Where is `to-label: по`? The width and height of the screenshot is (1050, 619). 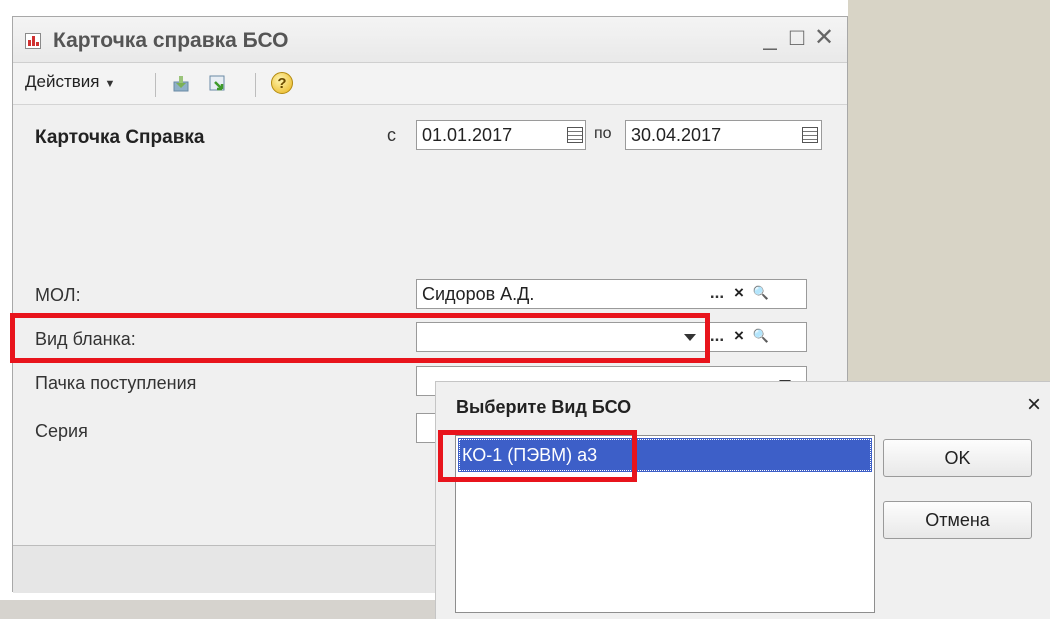 to-label: по is located at coordinates (603, 133).